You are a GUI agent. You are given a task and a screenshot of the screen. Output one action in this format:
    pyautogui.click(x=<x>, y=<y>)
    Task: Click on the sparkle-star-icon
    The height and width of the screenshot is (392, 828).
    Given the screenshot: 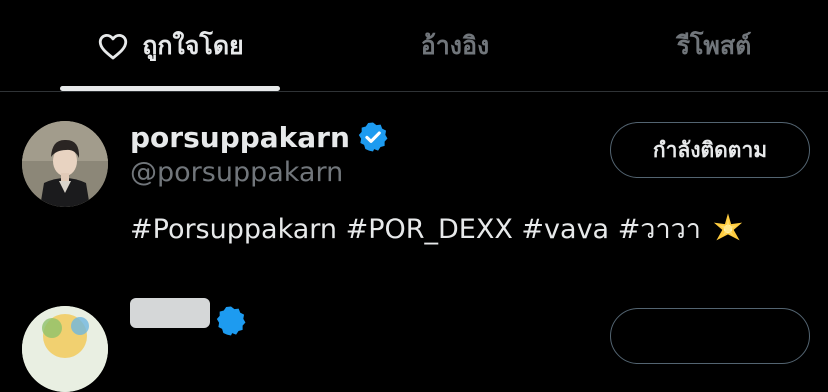 What is the action you would take?
    pyautogui.click(x=728, y=226)
    